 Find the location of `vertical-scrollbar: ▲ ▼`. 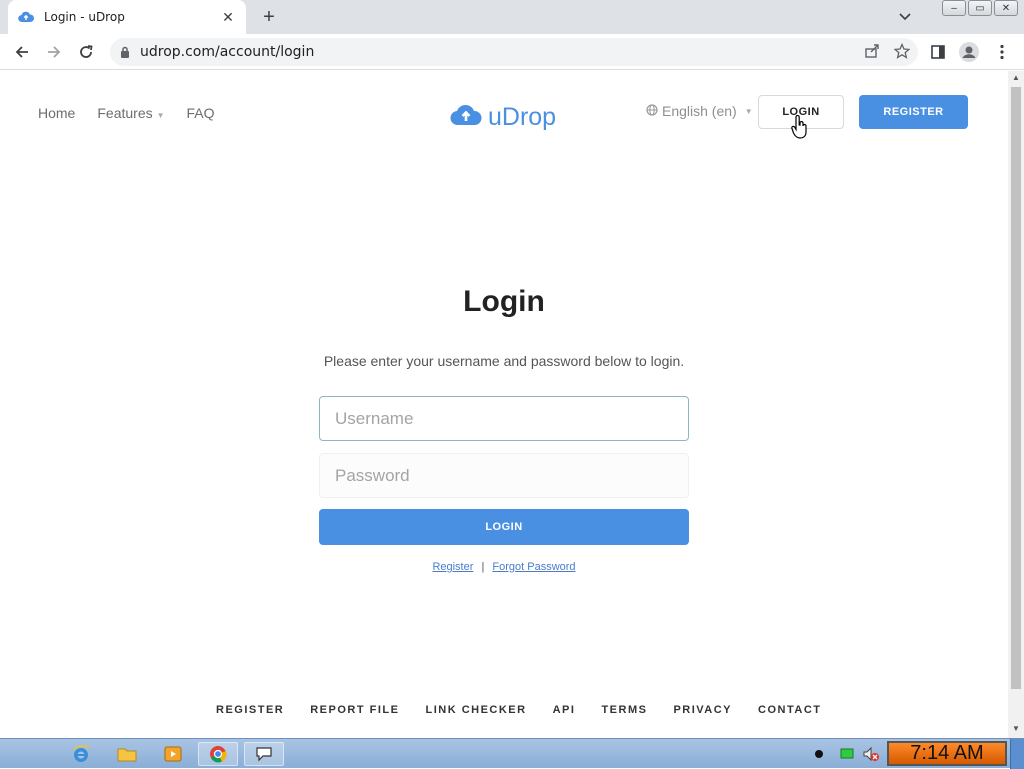

vertical-scrollbar: ▲ ▼ is located at coordinates (1016, 404).